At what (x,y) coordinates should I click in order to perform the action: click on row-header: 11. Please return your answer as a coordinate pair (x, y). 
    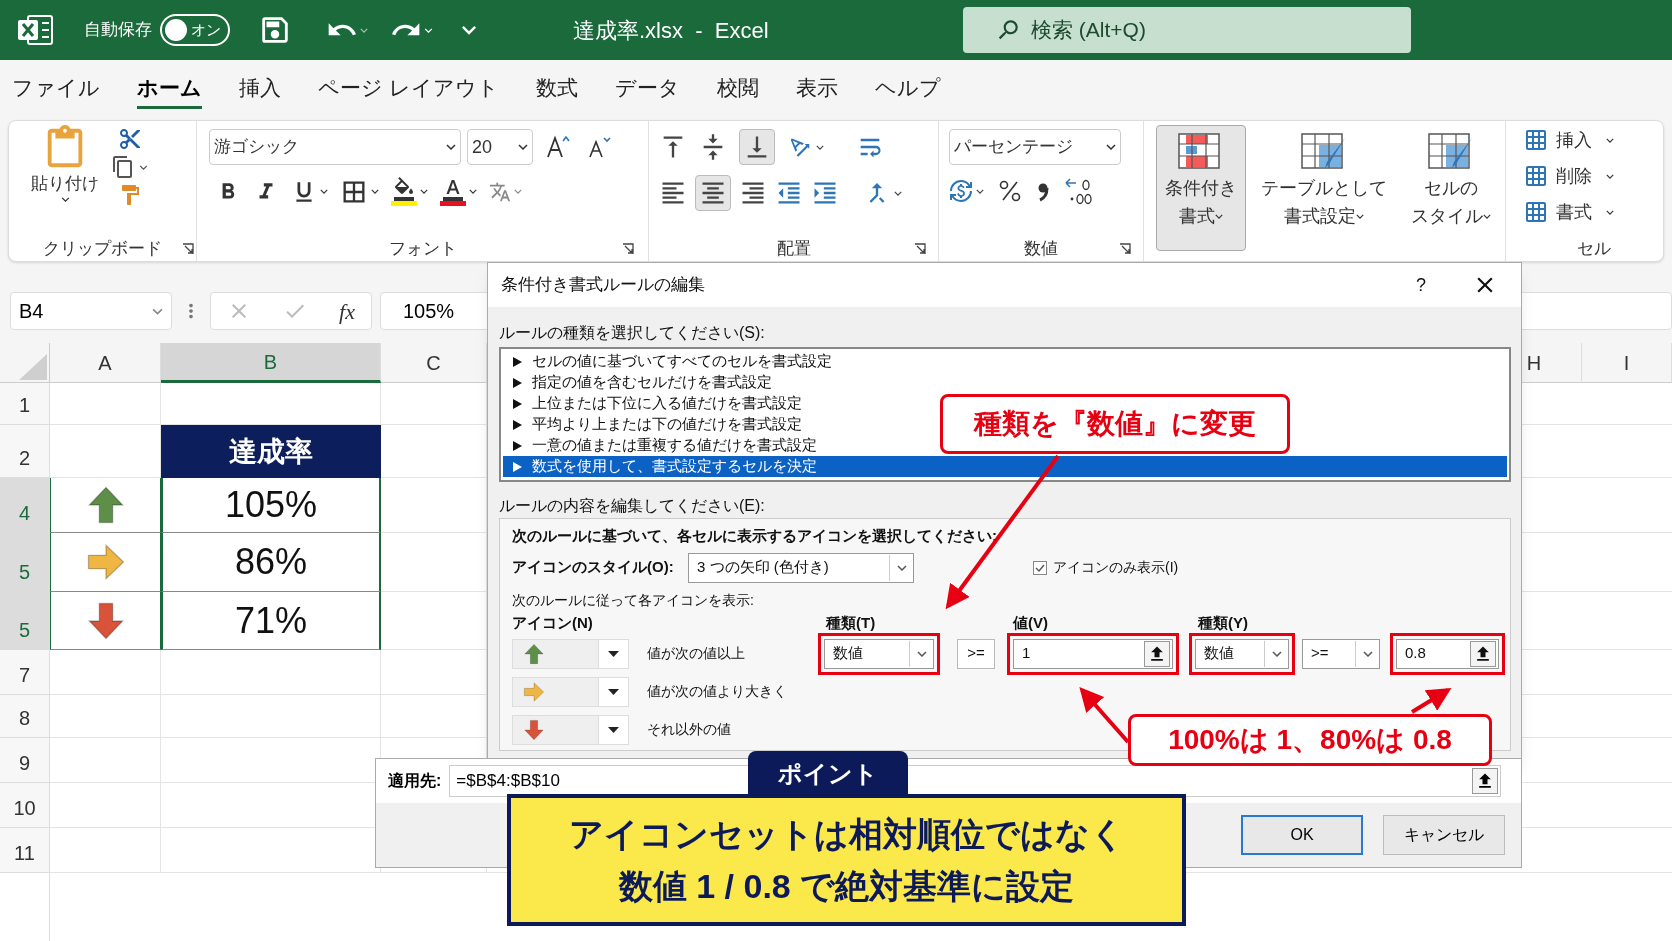
    Looking at the image, I should click on (25, 850).